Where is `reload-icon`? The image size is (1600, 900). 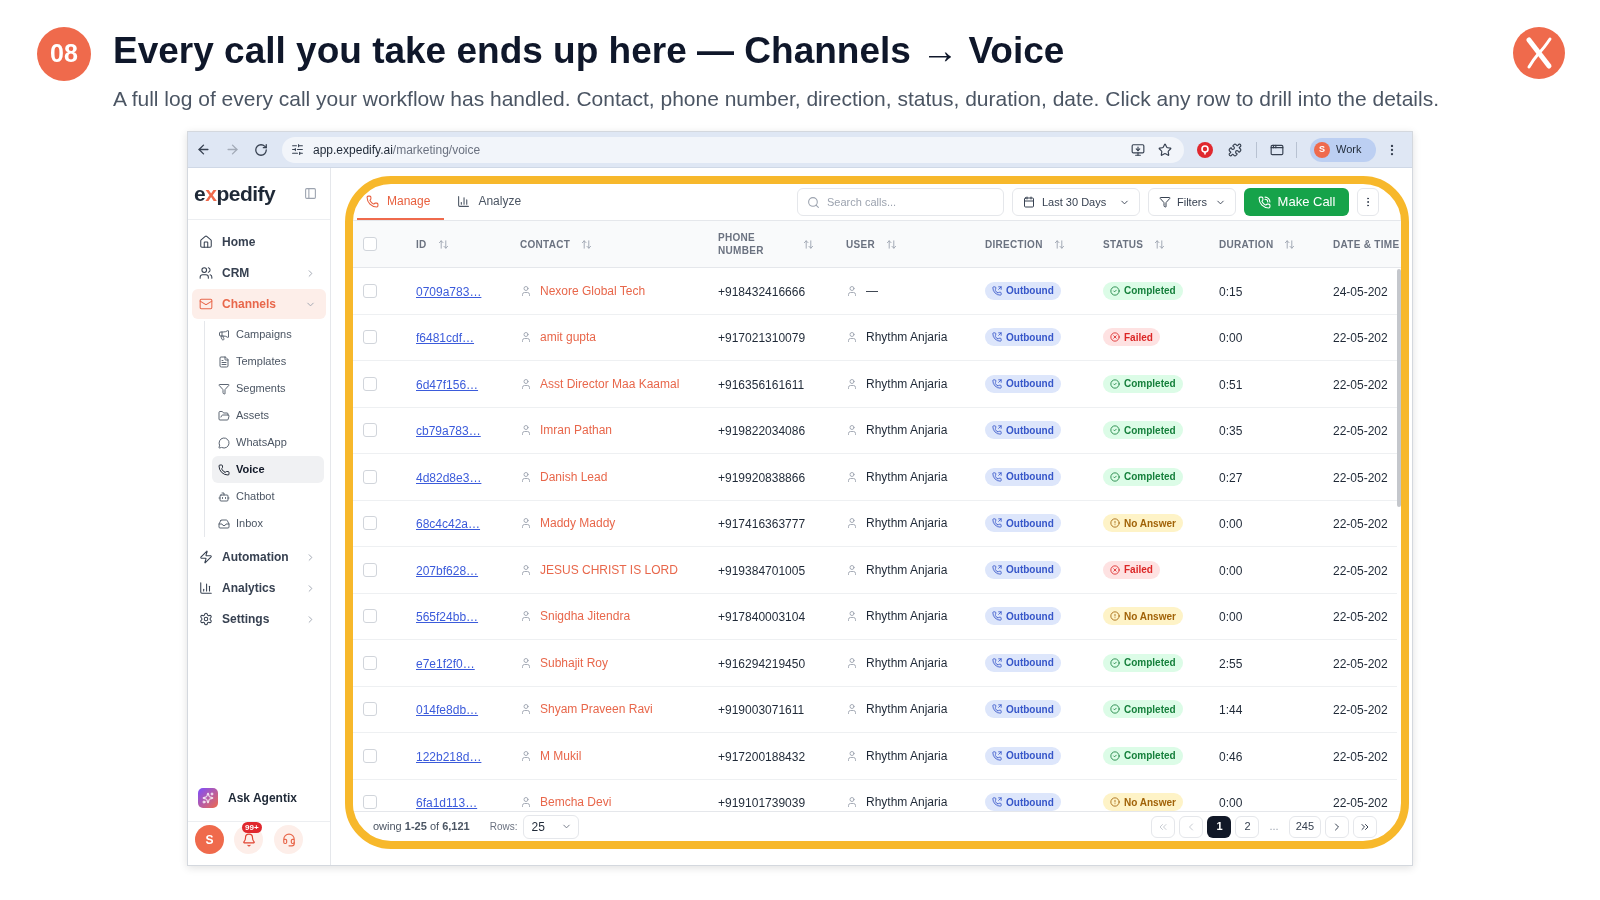
reload-icon is located at coordinates (261, 149).